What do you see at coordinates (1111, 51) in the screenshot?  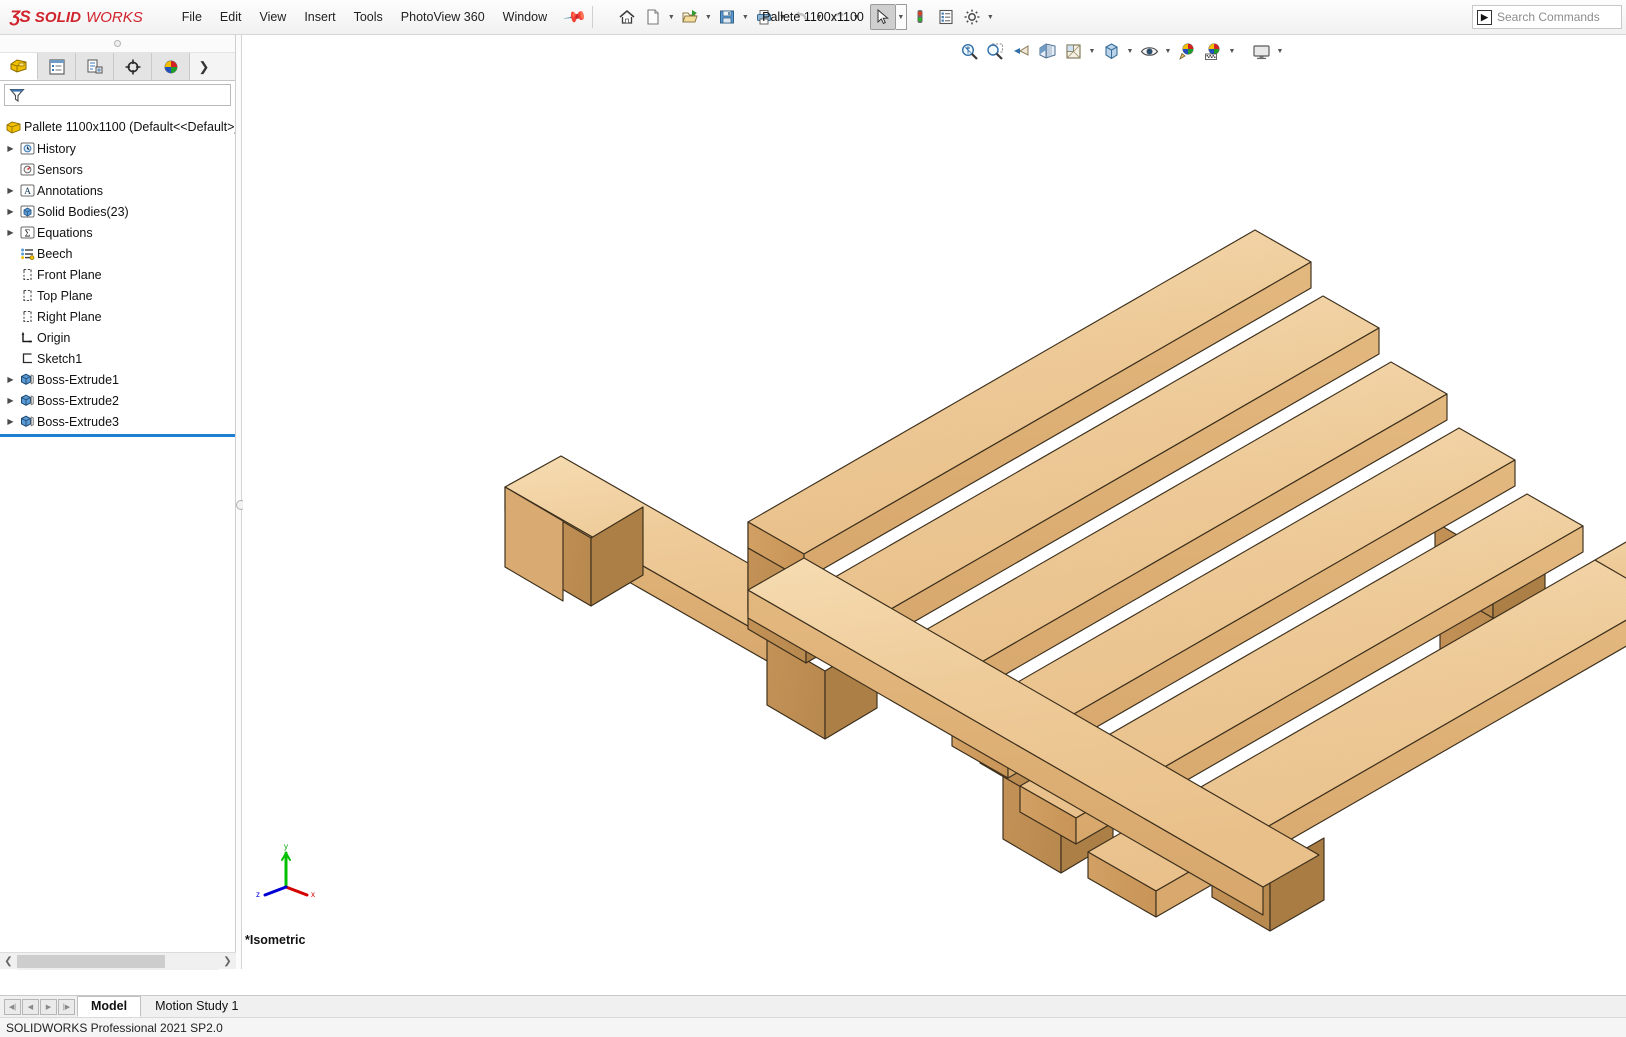 I see `display-style-button` at bounding box center [1111, 51].